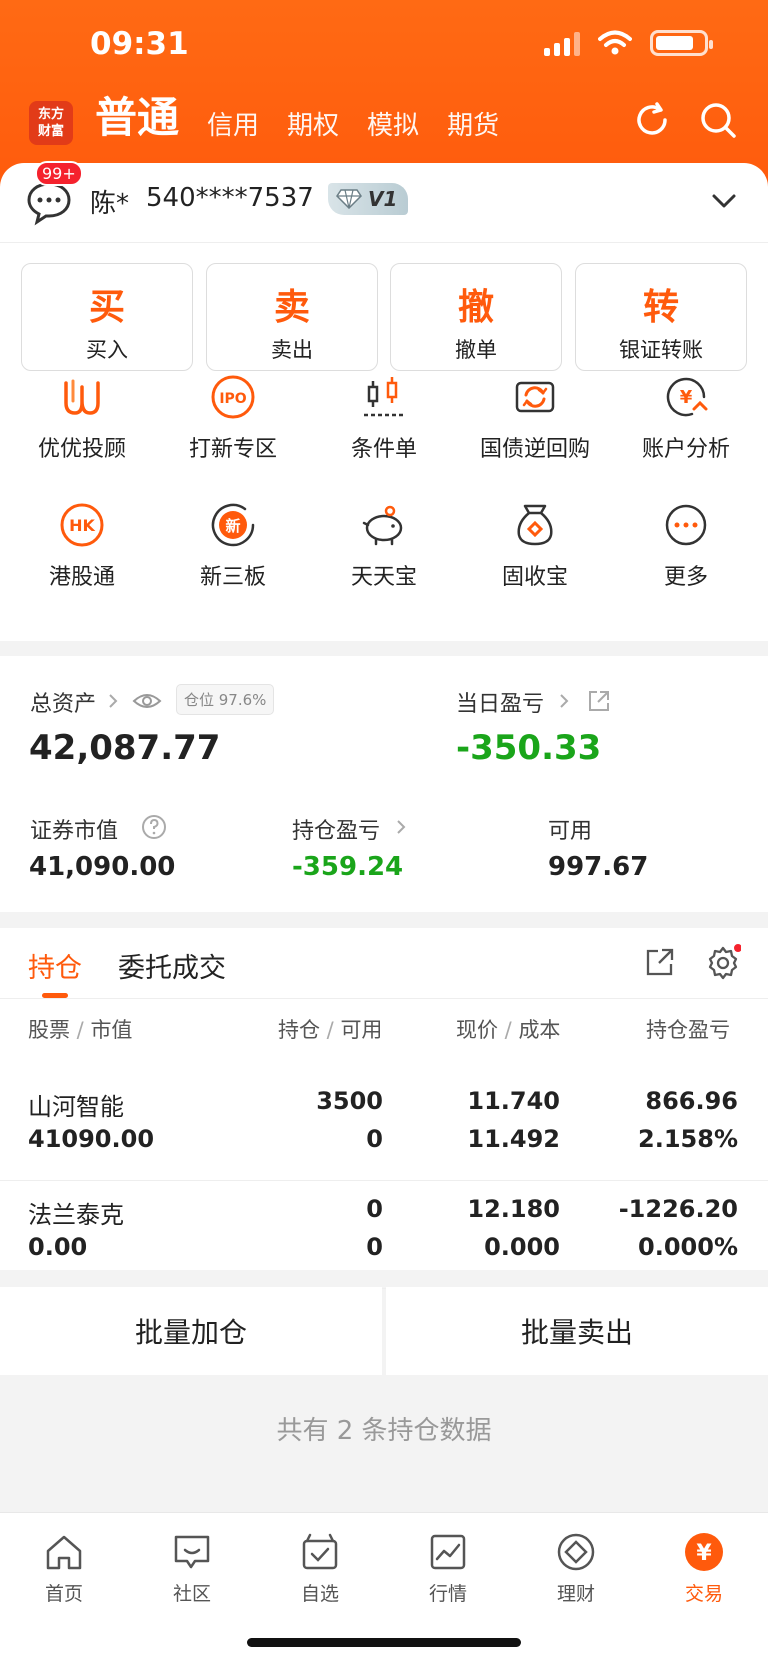 The width and height of the screenshot is (768, 1662). I want to click on eye-icon, so click(147, 701).